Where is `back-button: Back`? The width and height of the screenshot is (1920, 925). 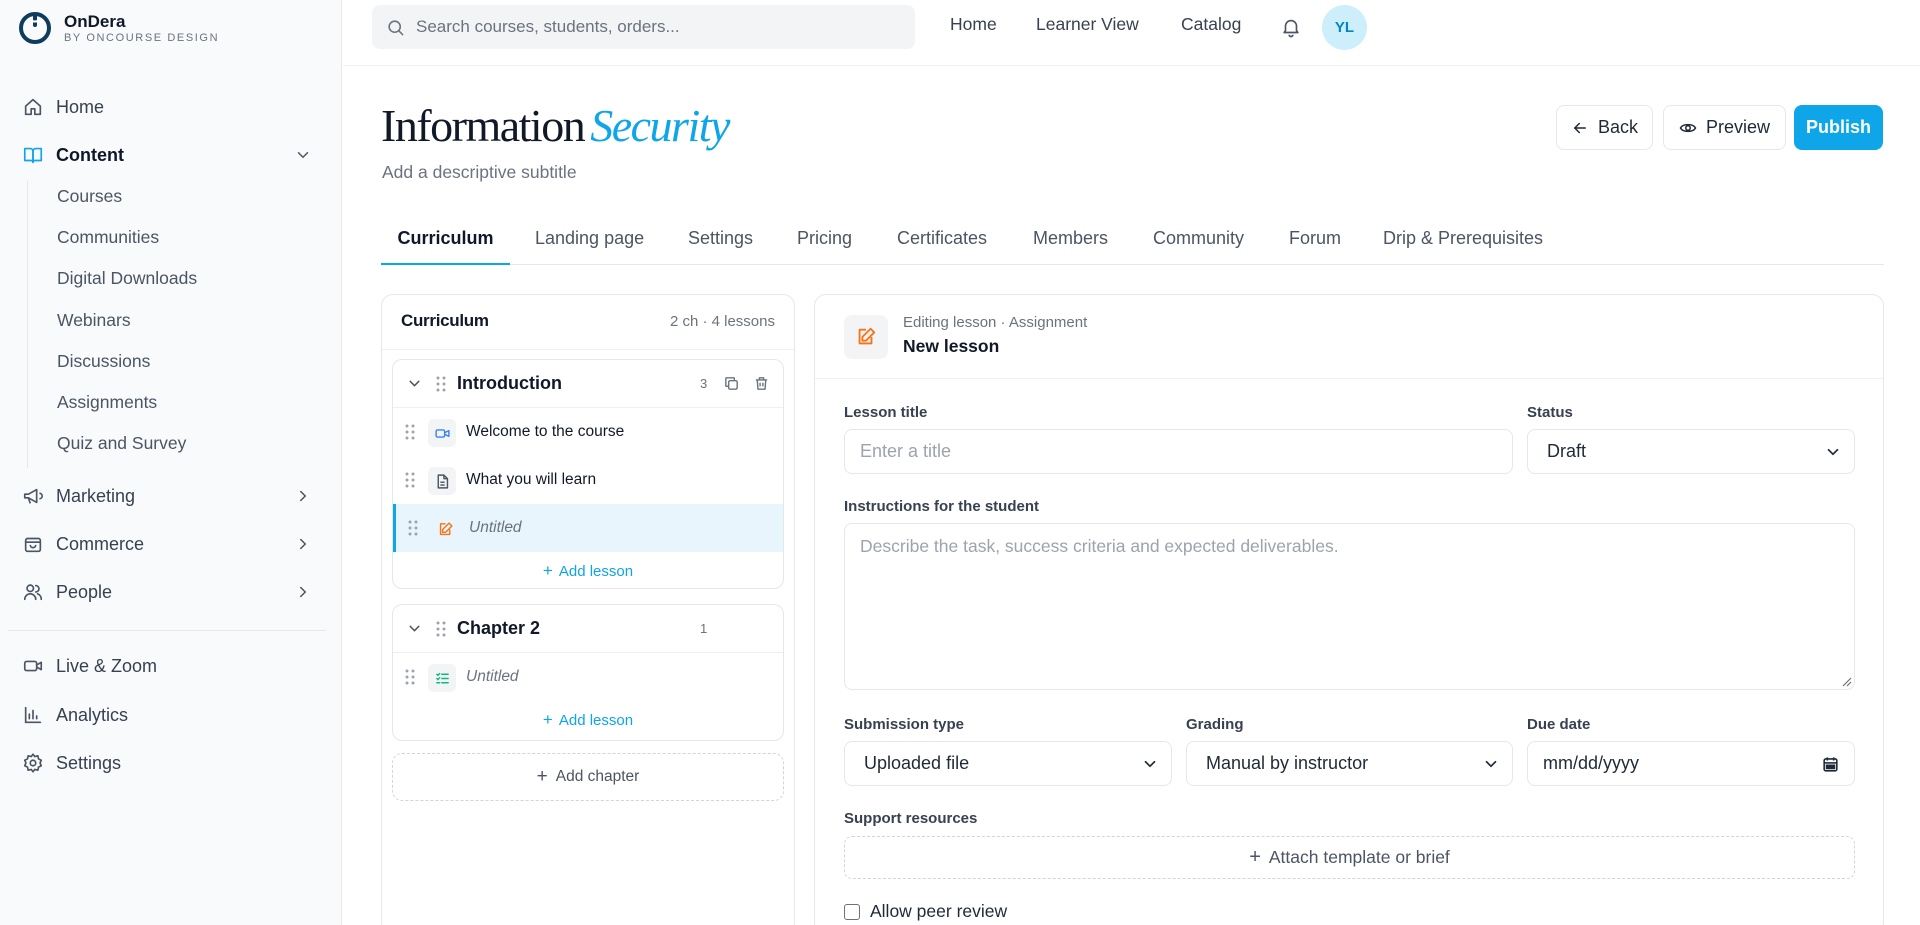 back-button: Back is located at coordinates (1604, 127).